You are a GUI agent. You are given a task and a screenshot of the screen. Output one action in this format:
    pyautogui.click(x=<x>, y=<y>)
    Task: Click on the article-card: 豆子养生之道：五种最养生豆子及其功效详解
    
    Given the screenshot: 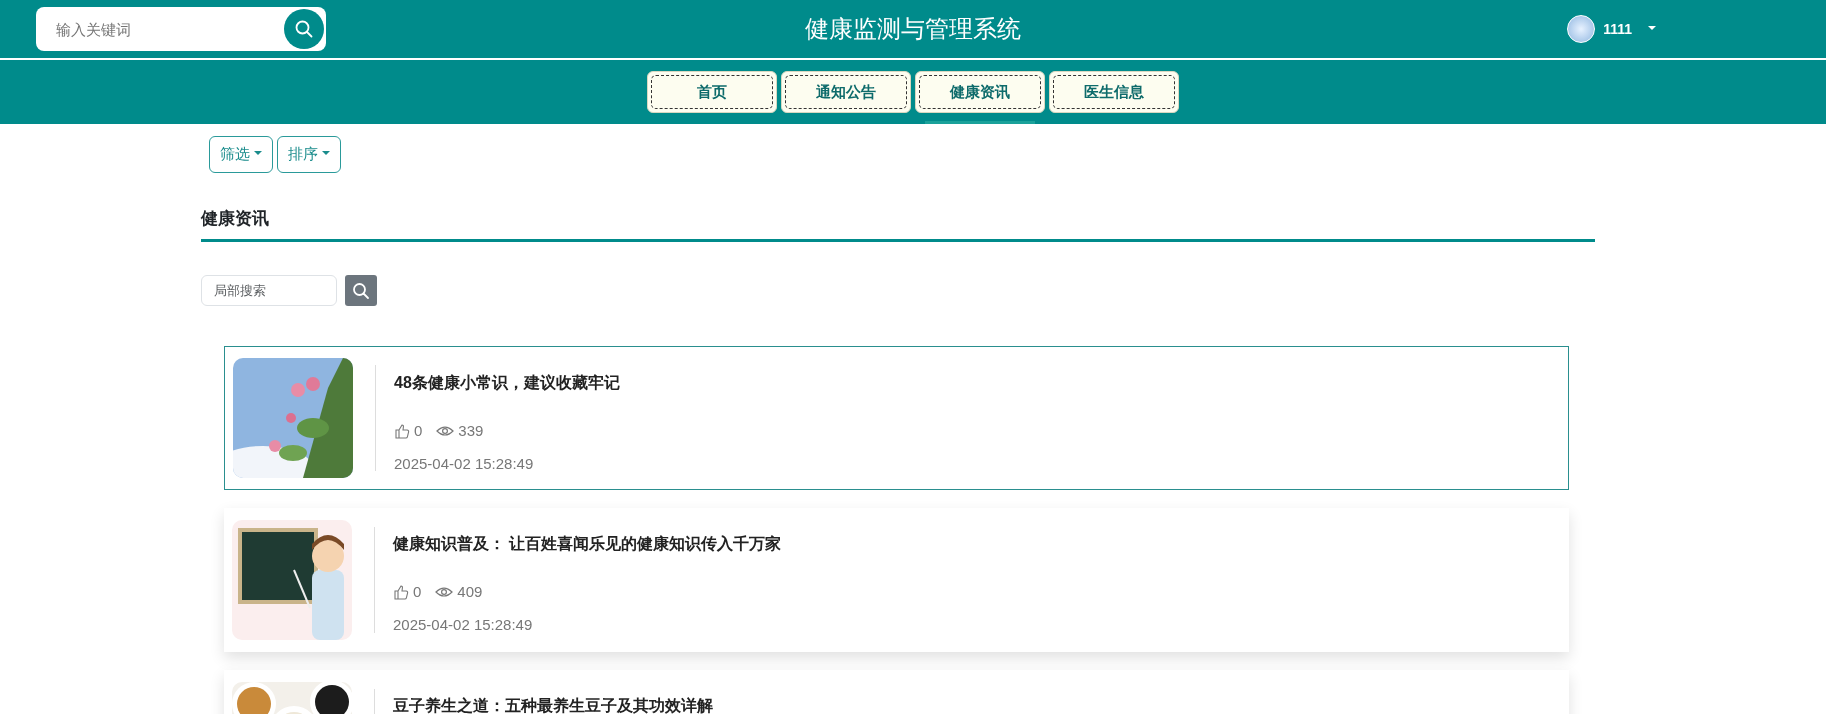 What is the action you would take?
    pyautogui.click(x=896, y=692)
    